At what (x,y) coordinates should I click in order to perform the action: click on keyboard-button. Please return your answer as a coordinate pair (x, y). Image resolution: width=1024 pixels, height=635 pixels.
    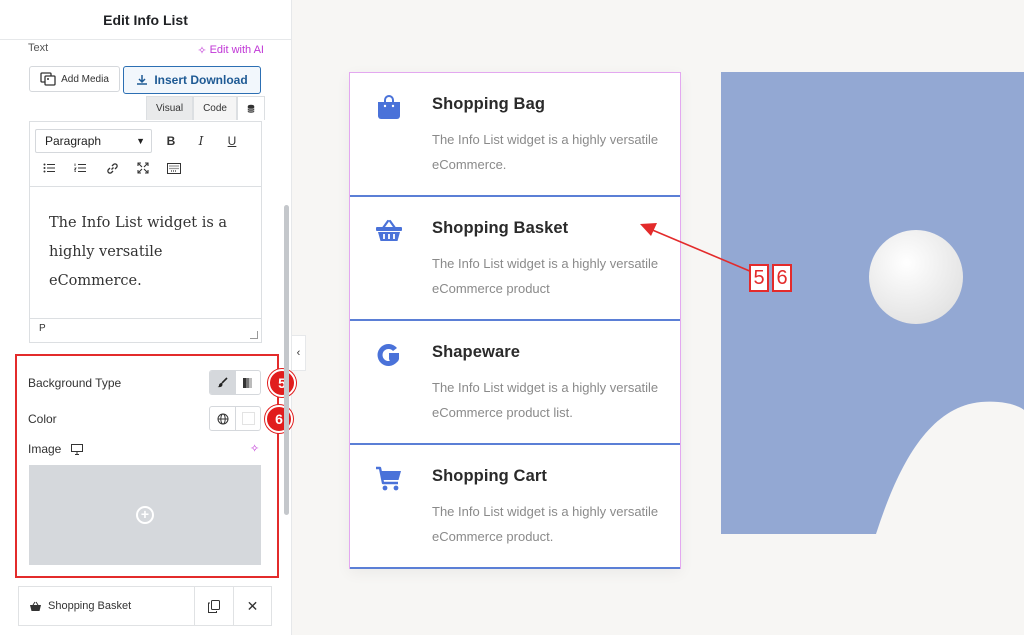
    Looking at the image, I should click on (174, 168).